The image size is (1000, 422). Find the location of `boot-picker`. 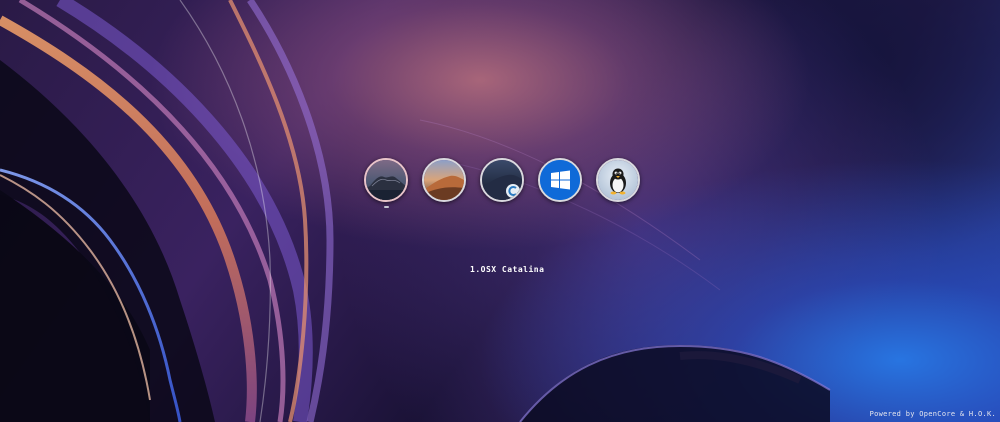

boot-picker is located at coordinates (502, 183).